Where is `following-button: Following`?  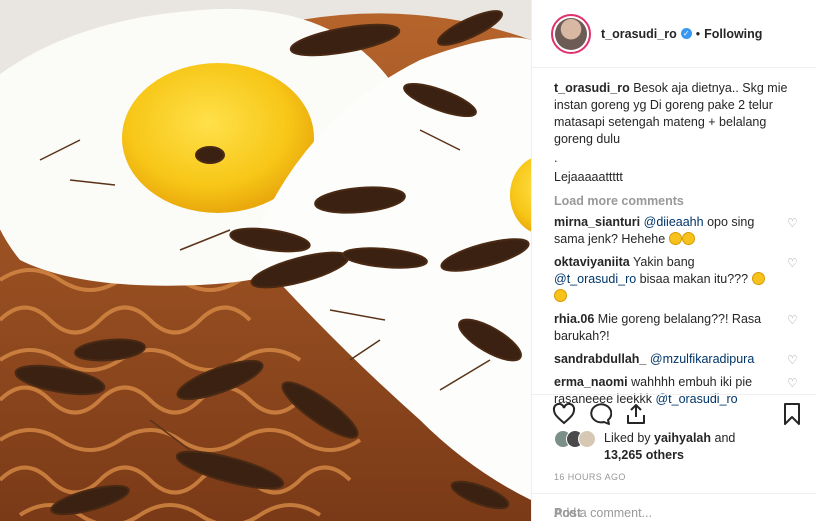
following-button: Following is located at coordinates (733, 34).